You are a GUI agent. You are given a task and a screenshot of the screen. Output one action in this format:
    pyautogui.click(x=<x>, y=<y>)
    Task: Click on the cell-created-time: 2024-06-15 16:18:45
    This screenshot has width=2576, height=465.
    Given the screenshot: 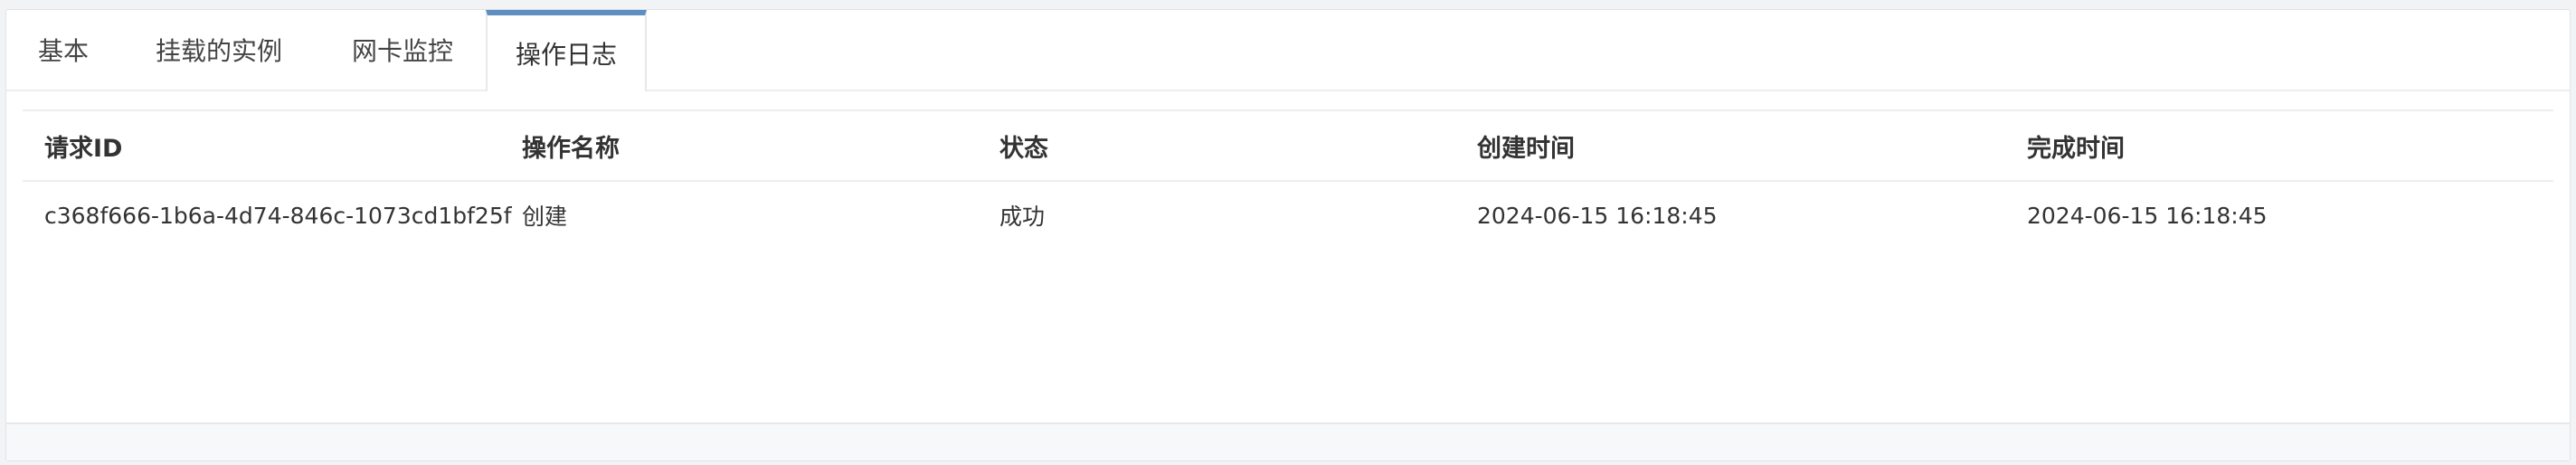 What is the action you would take?
    pyautogui.click(x=1598, y=215)
    